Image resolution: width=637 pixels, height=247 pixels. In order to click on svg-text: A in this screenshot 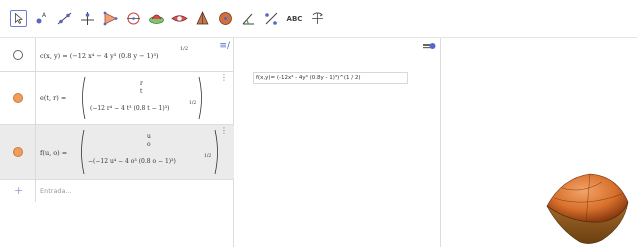, I will do `click(44, 15)`.